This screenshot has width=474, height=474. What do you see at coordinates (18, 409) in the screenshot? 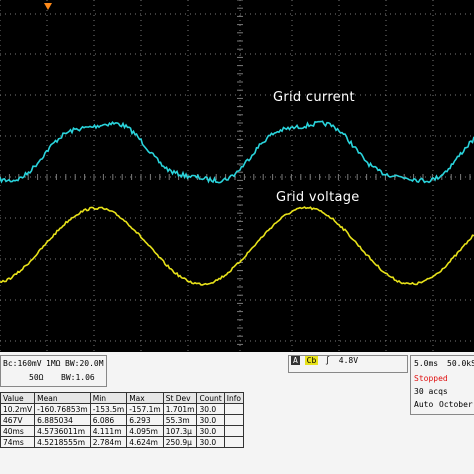
I see `cell-value: 10.2mV` at bounding box center [18, 409].